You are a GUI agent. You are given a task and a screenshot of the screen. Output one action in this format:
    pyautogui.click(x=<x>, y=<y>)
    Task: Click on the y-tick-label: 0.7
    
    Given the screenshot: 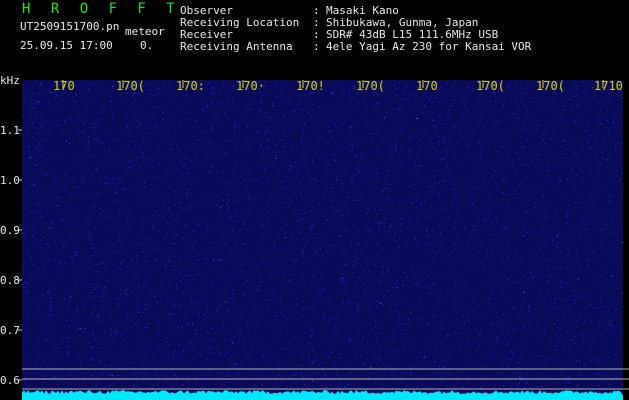 What is the action you would take?
    pyautogui.click(x=10, y=330)
    